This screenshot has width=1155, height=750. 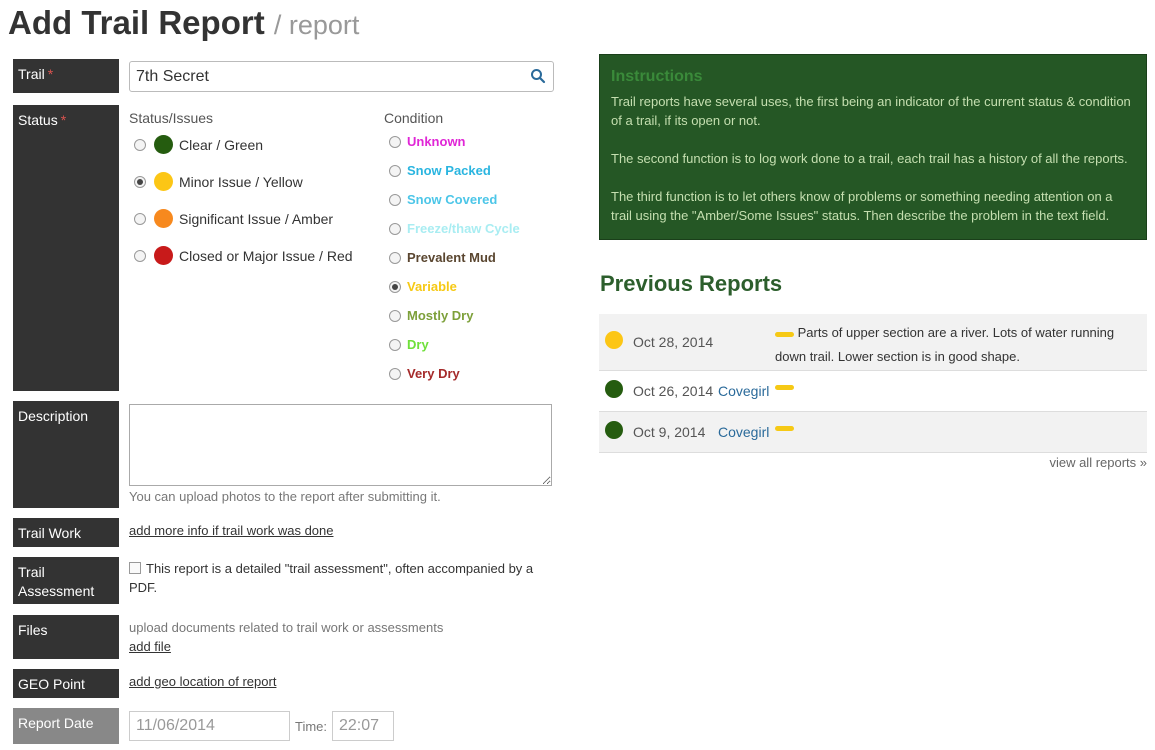 What do you see at coordinates (363, 726) in the screenshot?
I see `report-time-input` at bounding box center [363, 726].